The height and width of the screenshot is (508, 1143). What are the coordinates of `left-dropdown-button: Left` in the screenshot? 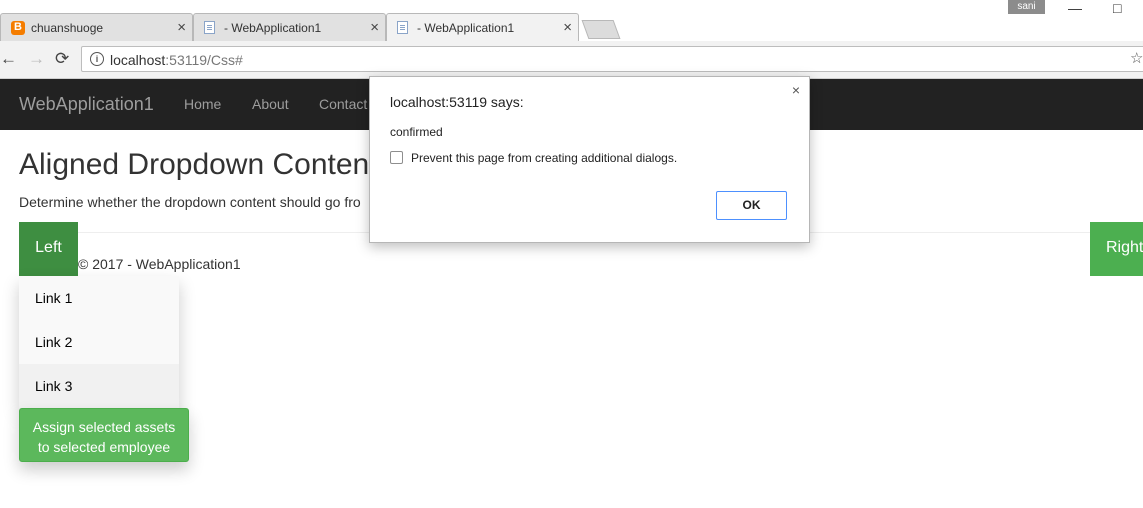 It's located at (48, 249).